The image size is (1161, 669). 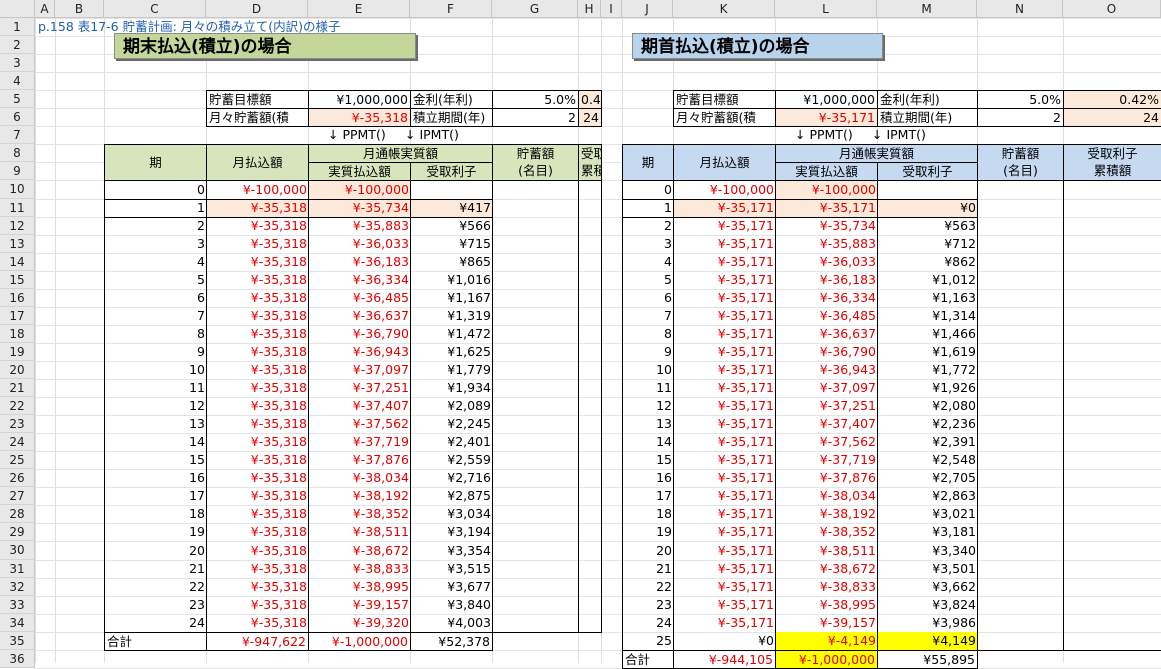 I want to click on row-header-13: 13, so click(x=17, y=244).